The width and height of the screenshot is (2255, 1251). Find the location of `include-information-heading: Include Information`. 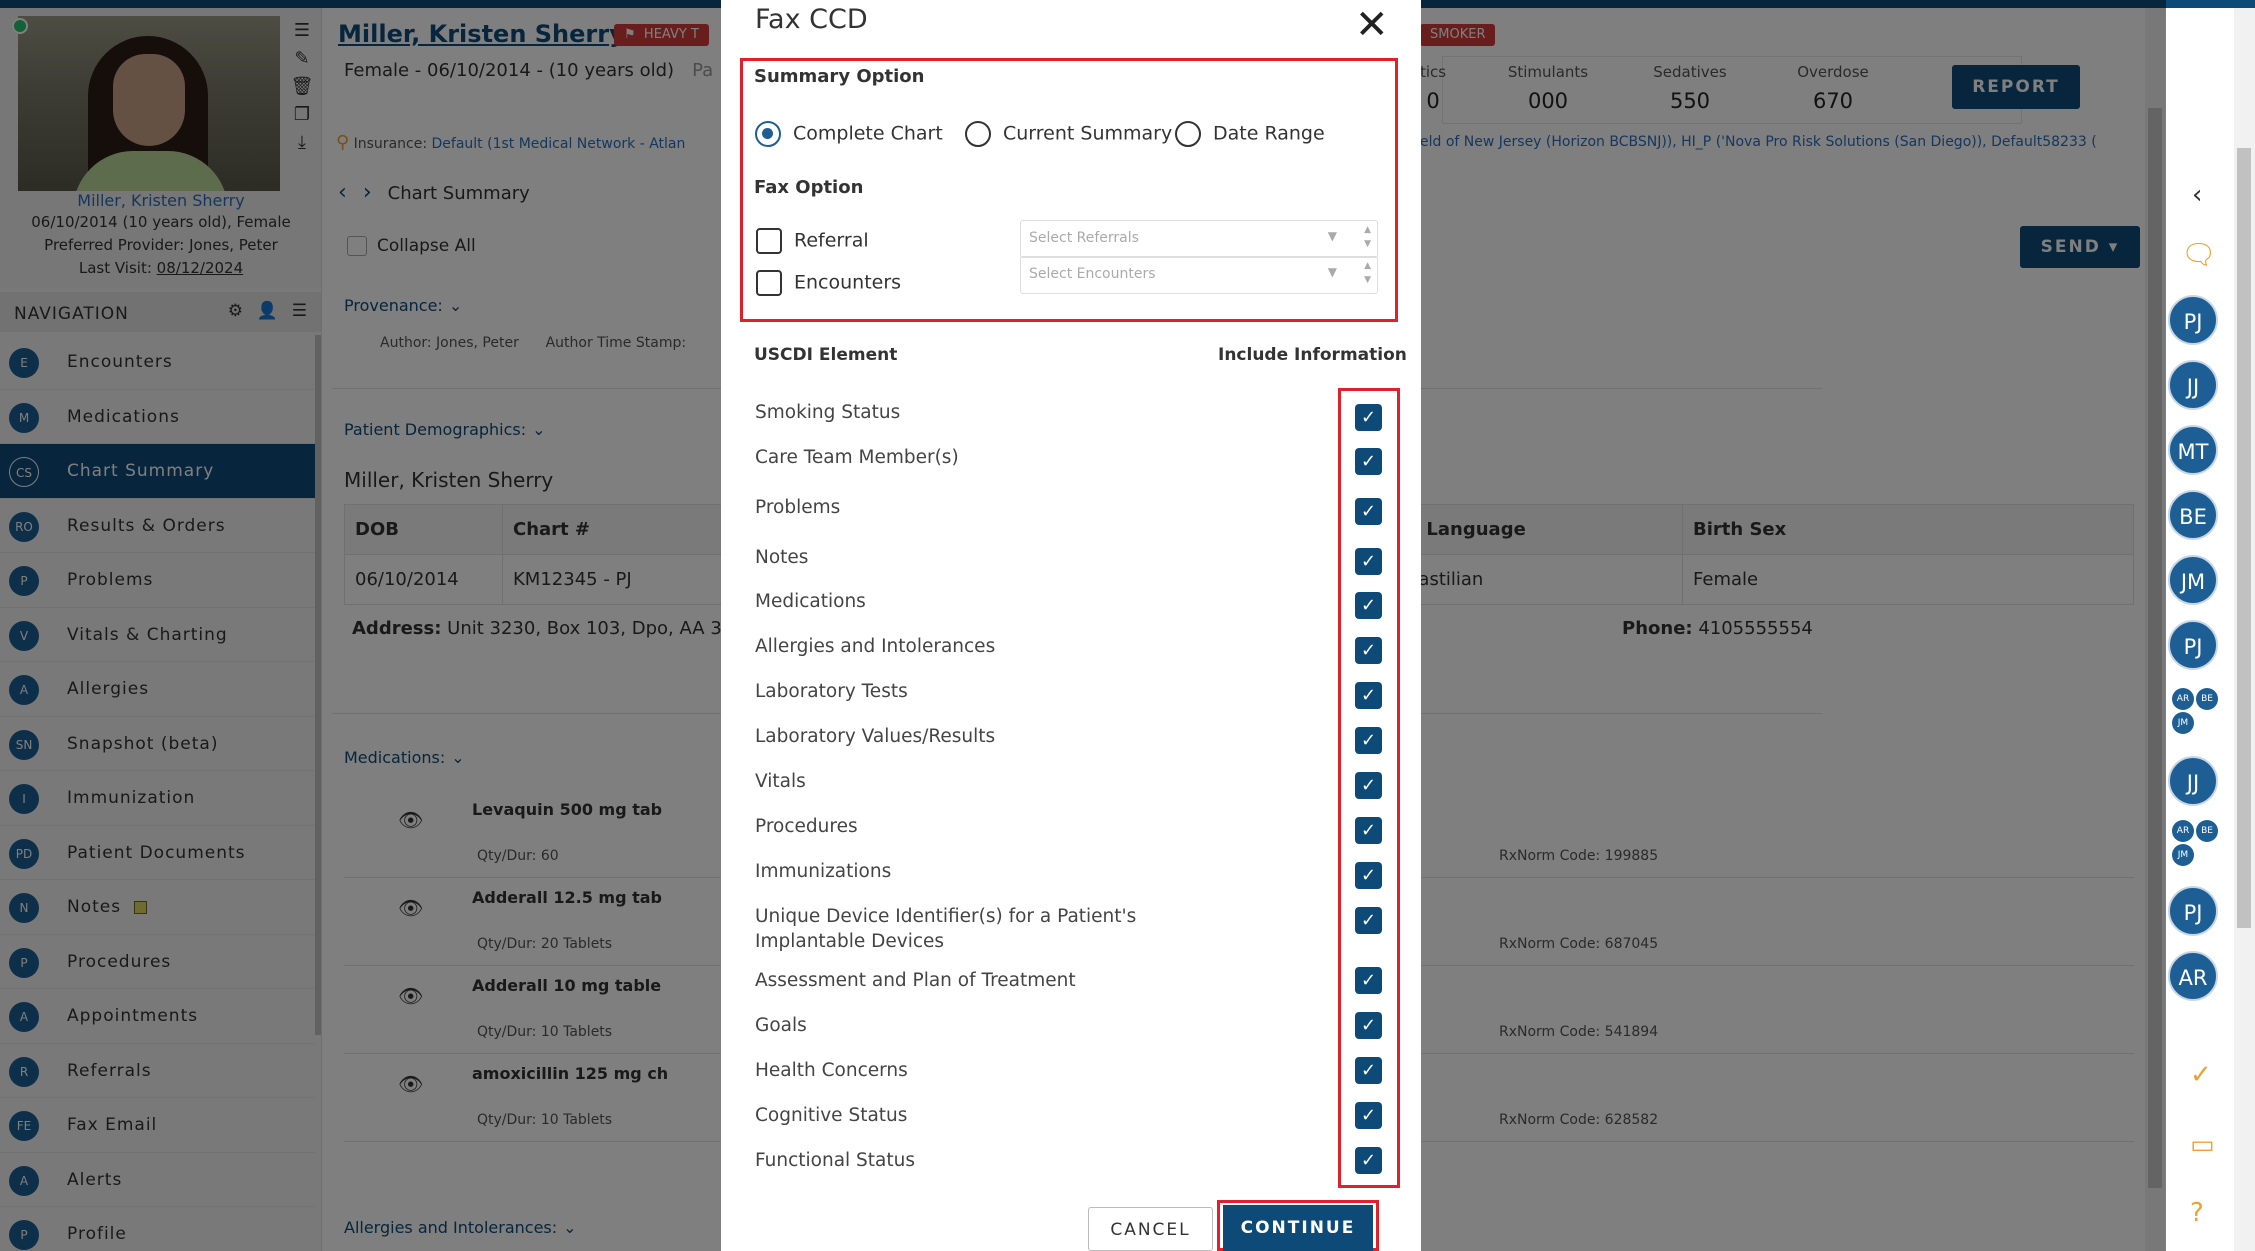

include-information-heading: Include Information is located at coordinates (1312, 355).